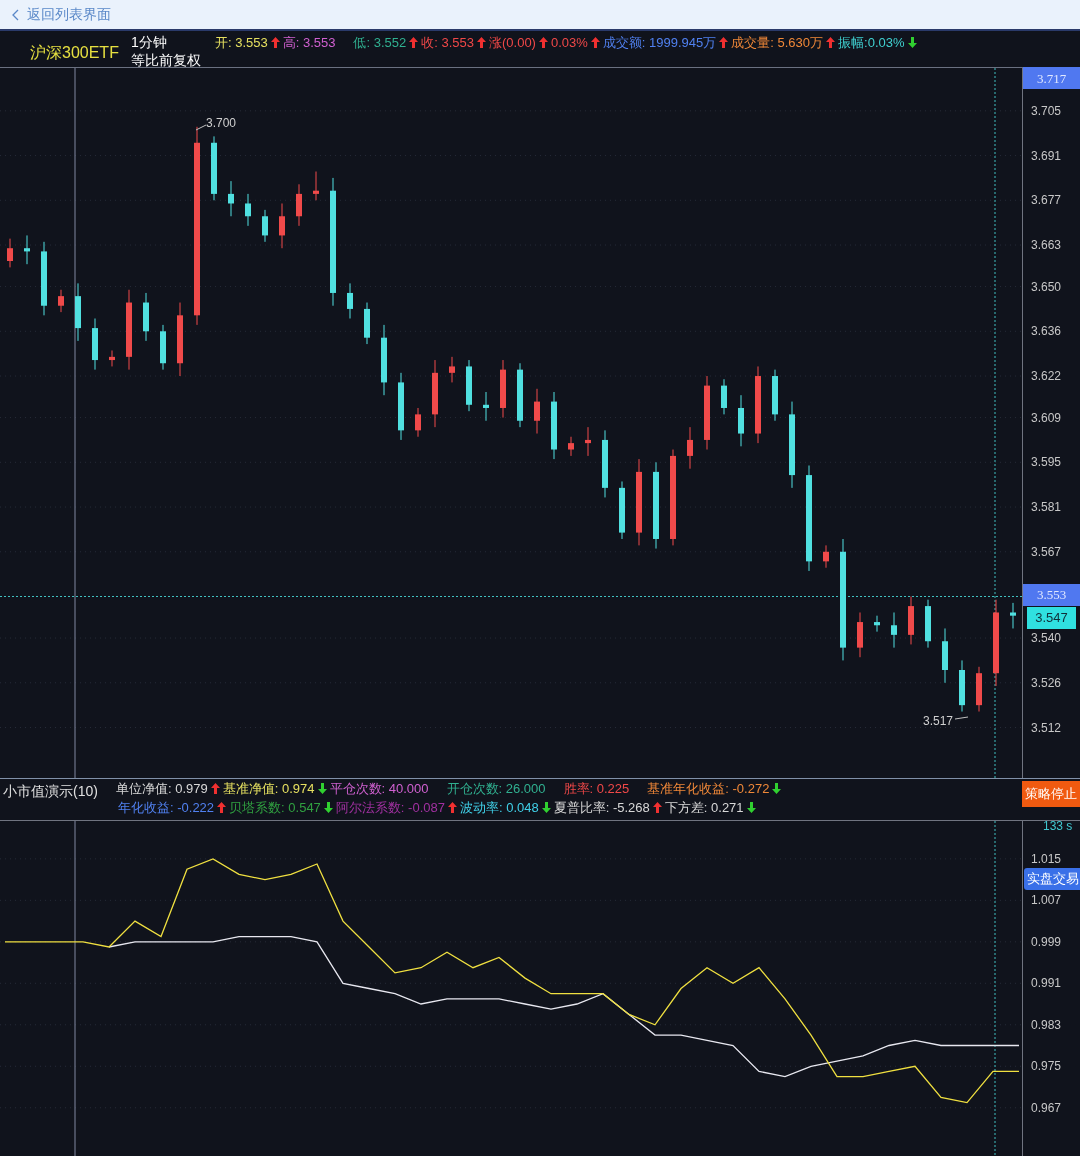  Describe the element at coordinates (1046, 983) in the screenshot. I see `value-axis-label: 0.991` at that location.